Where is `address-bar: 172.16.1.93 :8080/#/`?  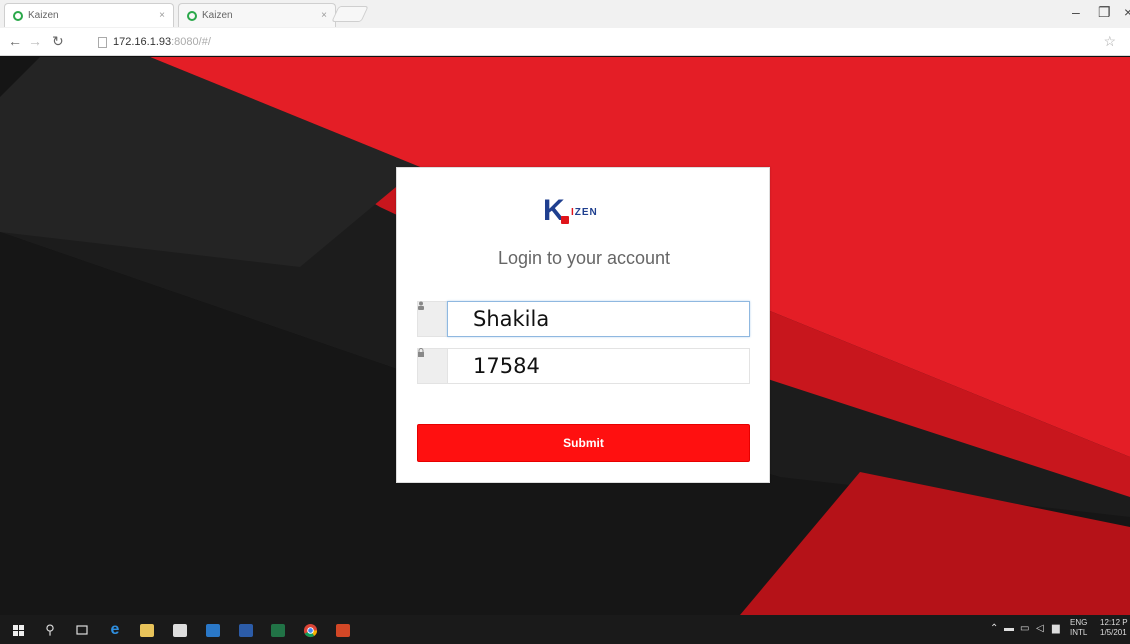 address-bar: 172.16.1.93 :8080/#/ is located at coordinates (598, 42).